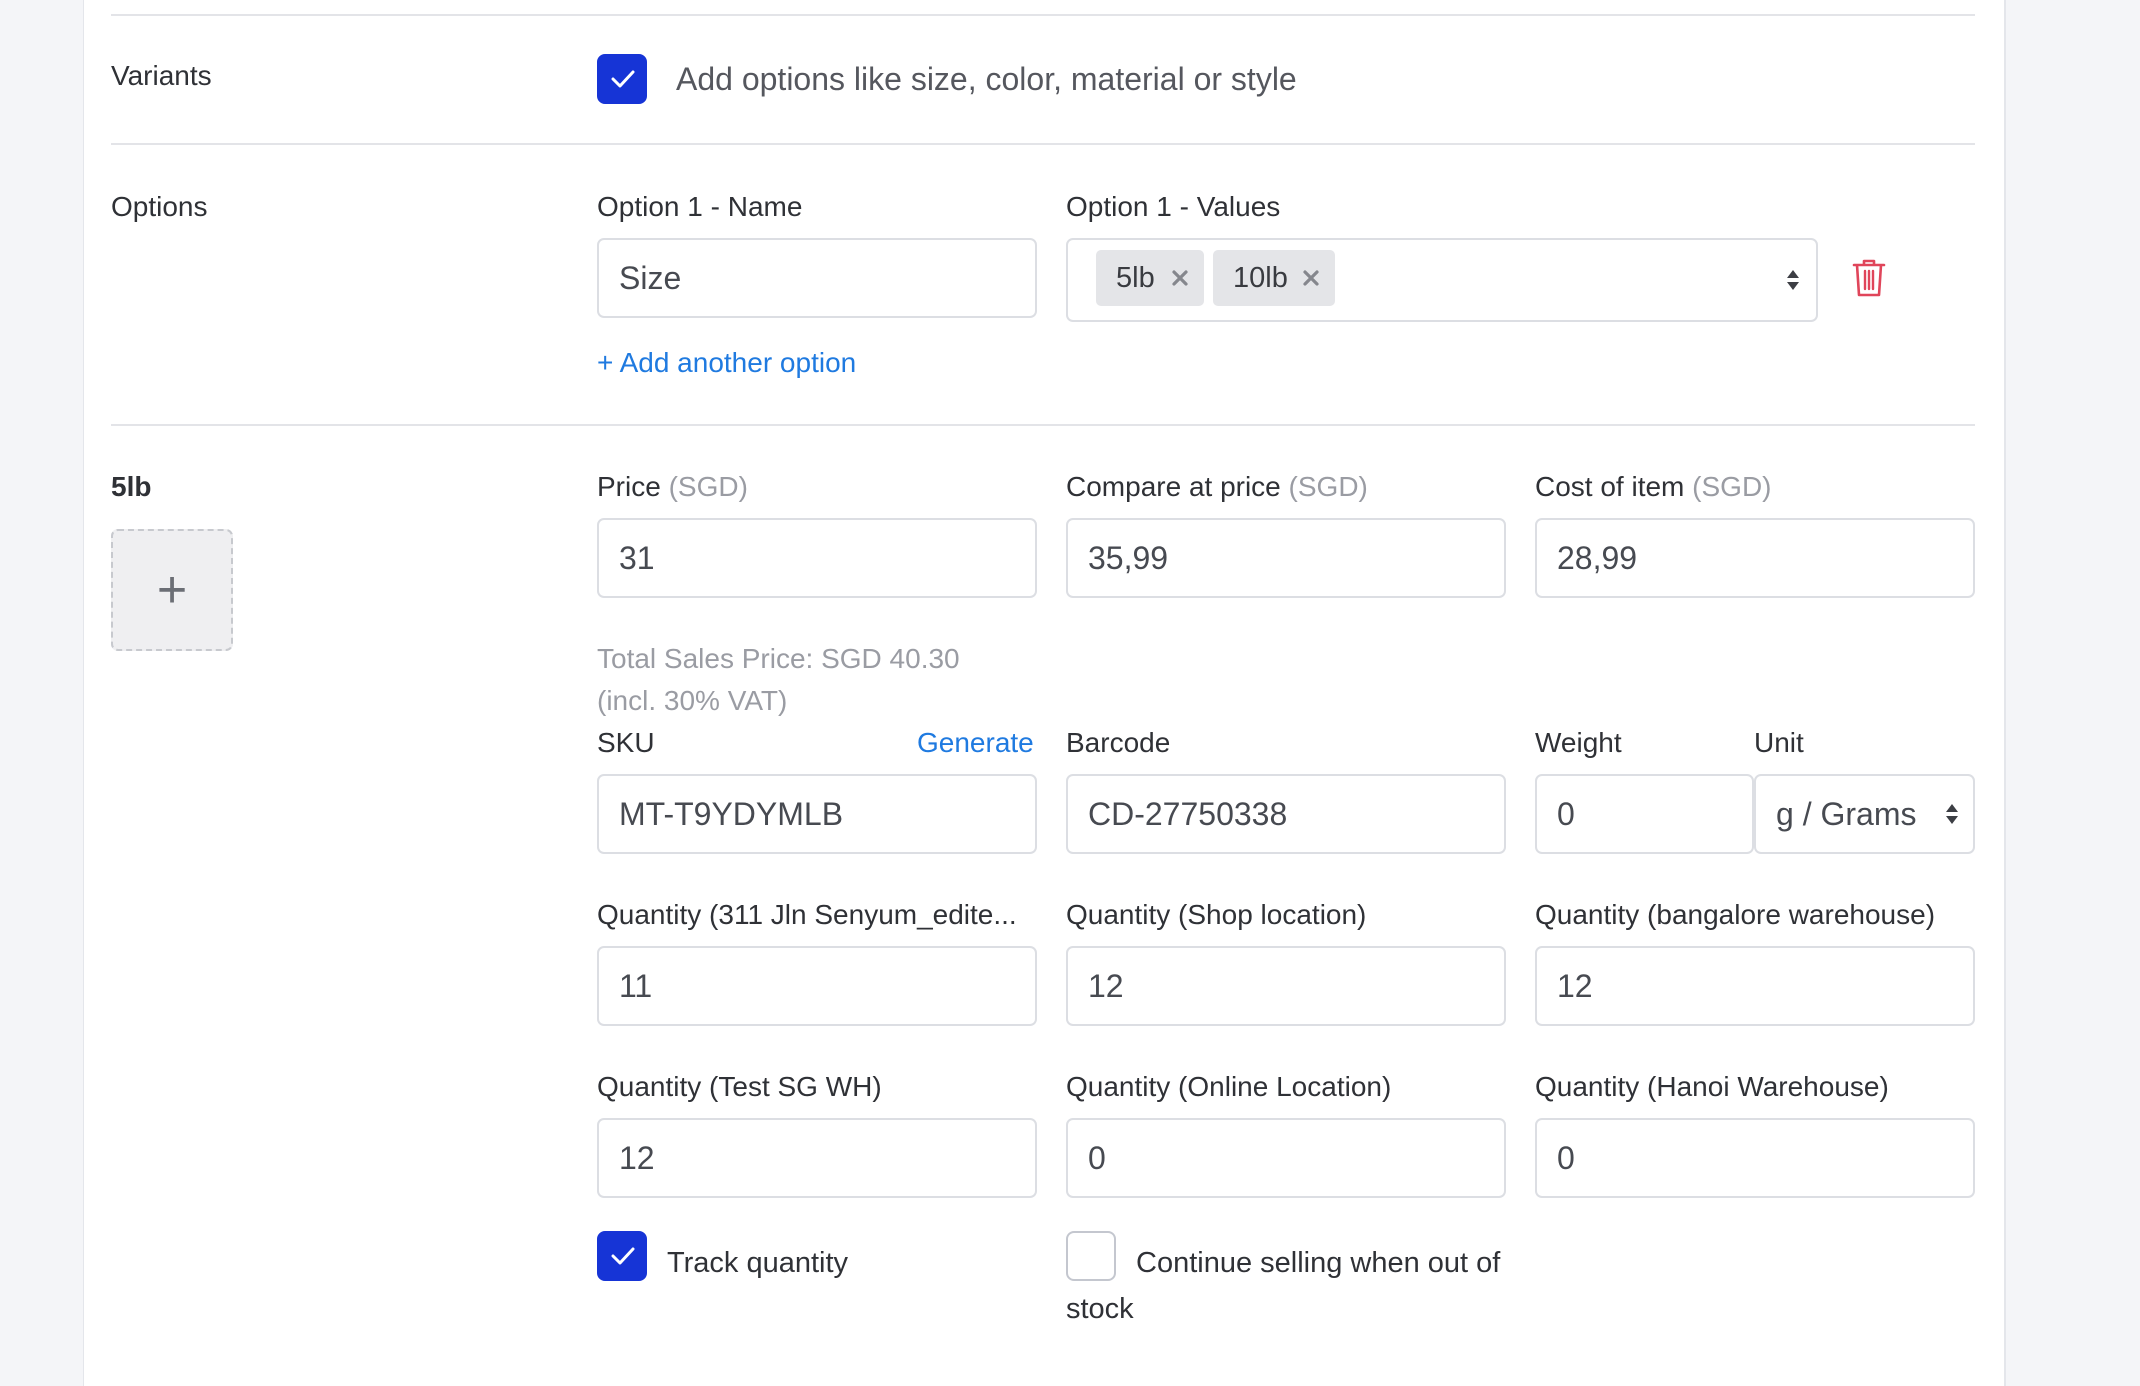 This screenshot has width=2140, height=1386. Describe the element at coordinates (161, 75) in the screenshot. I see `variants-label: Variants` at that location.